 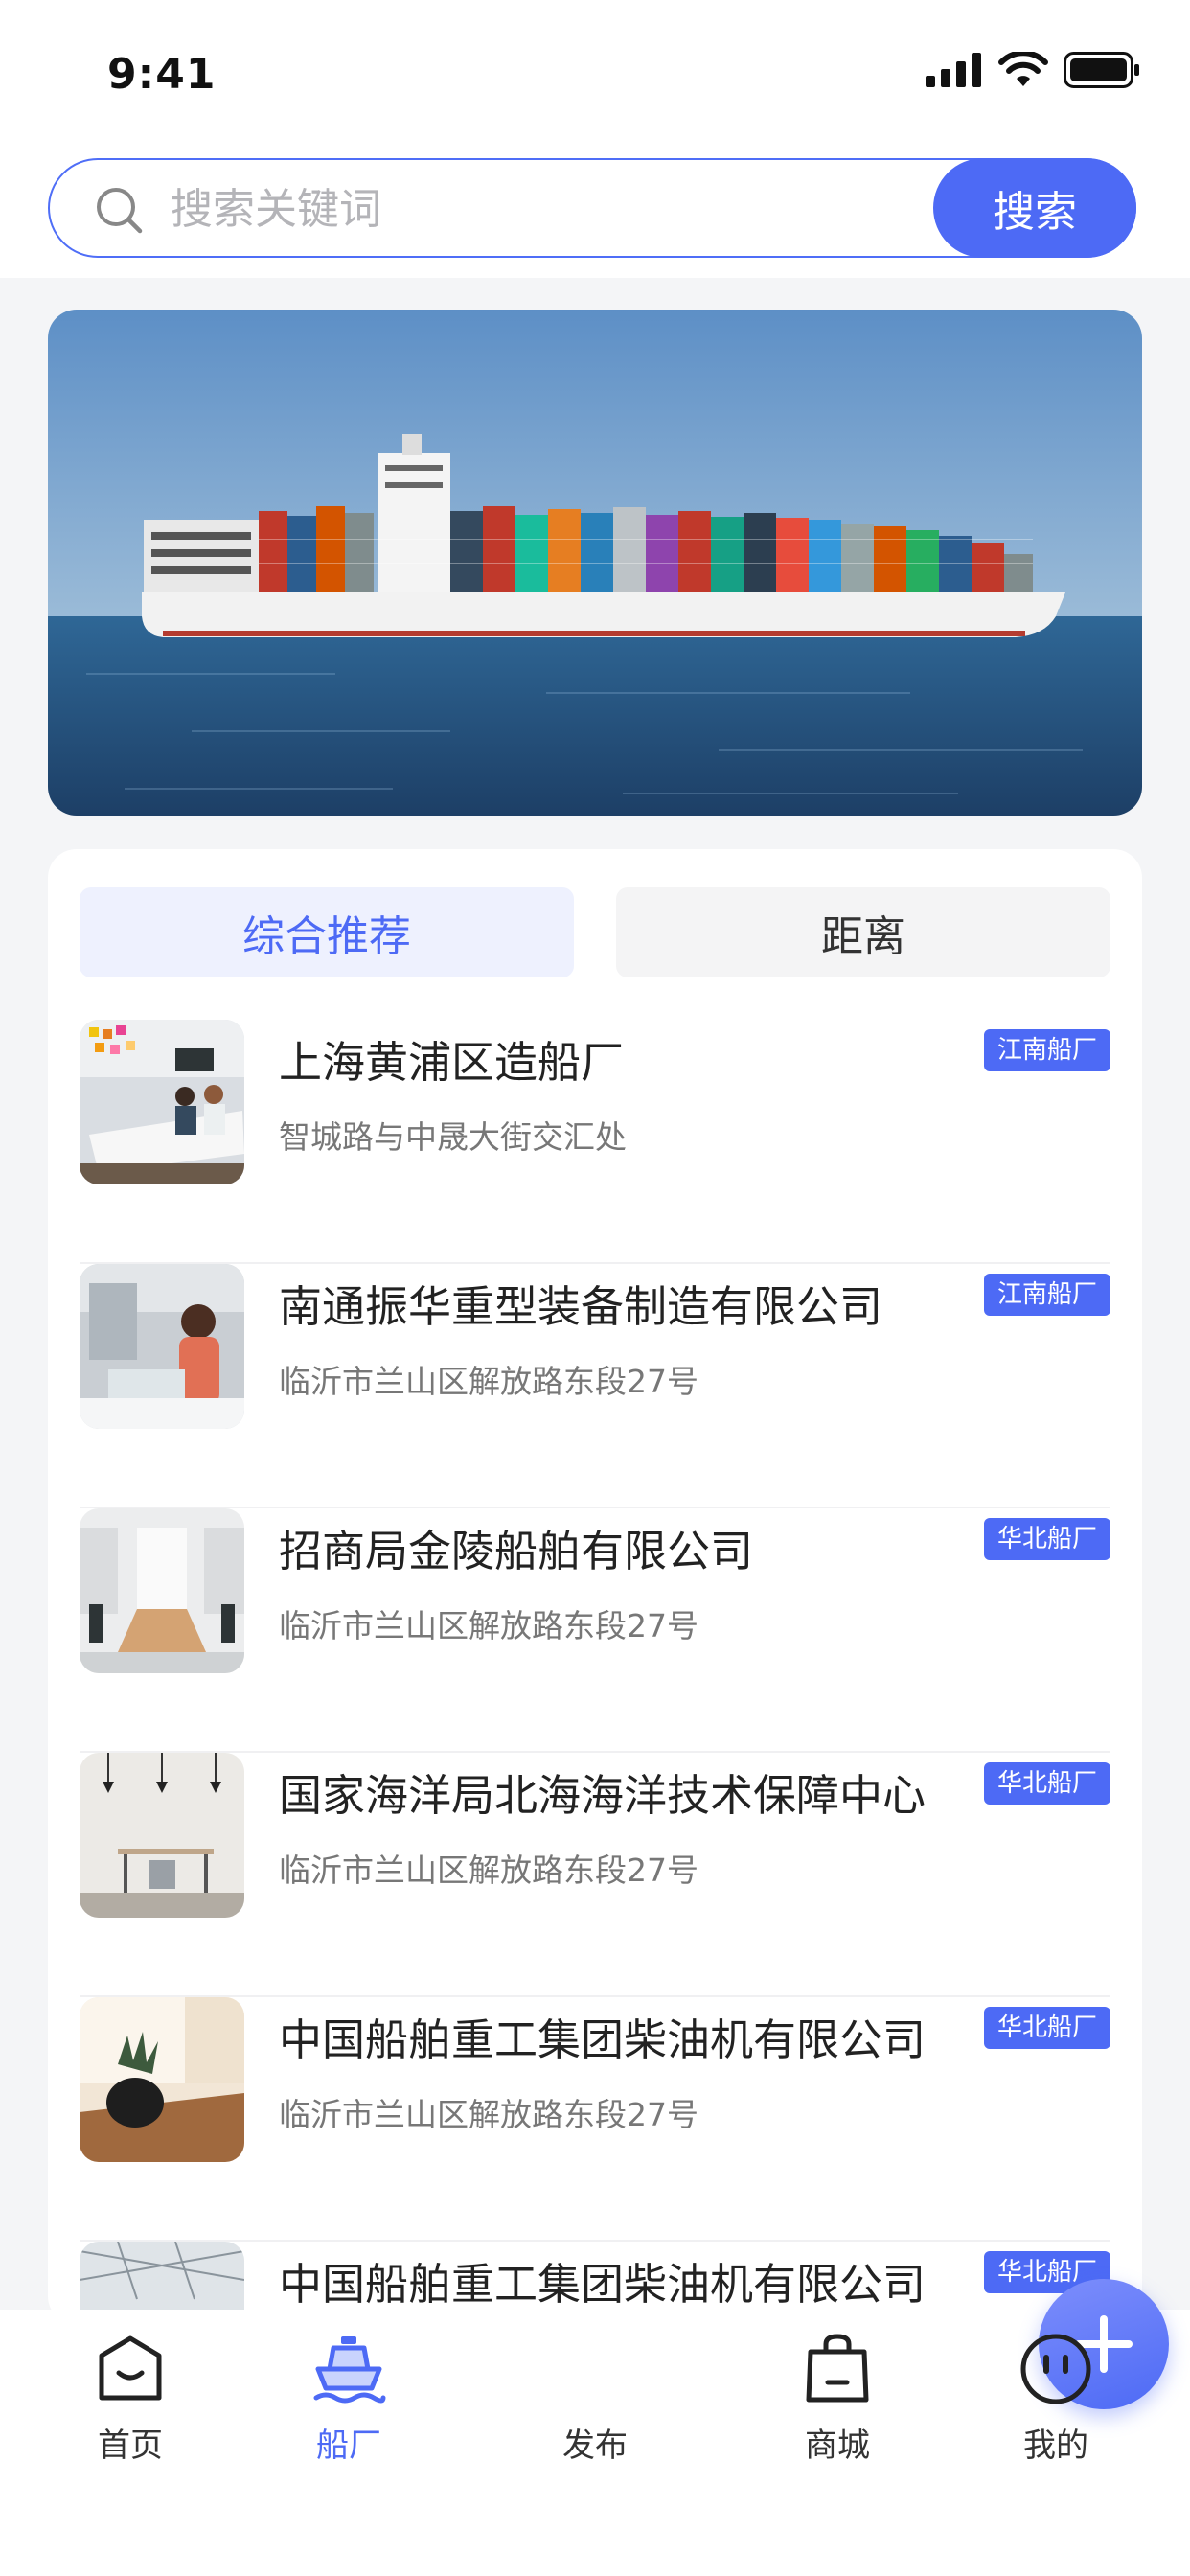 I want to click on shipyard-name: 招商局金陵船舶有限公司, so click(x=516, y=1551).